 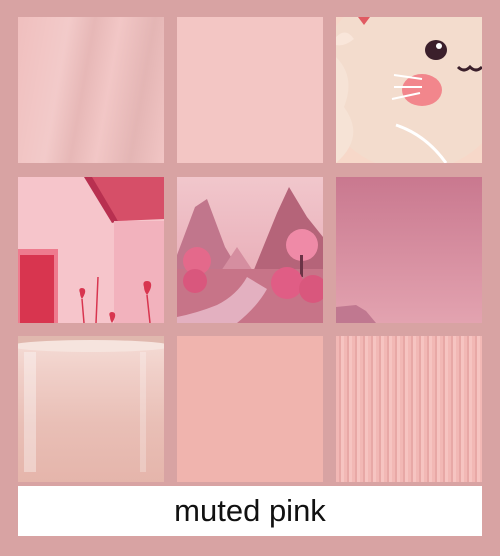 I want to click on peach-pink-swatch-tile, so click(x=250, y=409).